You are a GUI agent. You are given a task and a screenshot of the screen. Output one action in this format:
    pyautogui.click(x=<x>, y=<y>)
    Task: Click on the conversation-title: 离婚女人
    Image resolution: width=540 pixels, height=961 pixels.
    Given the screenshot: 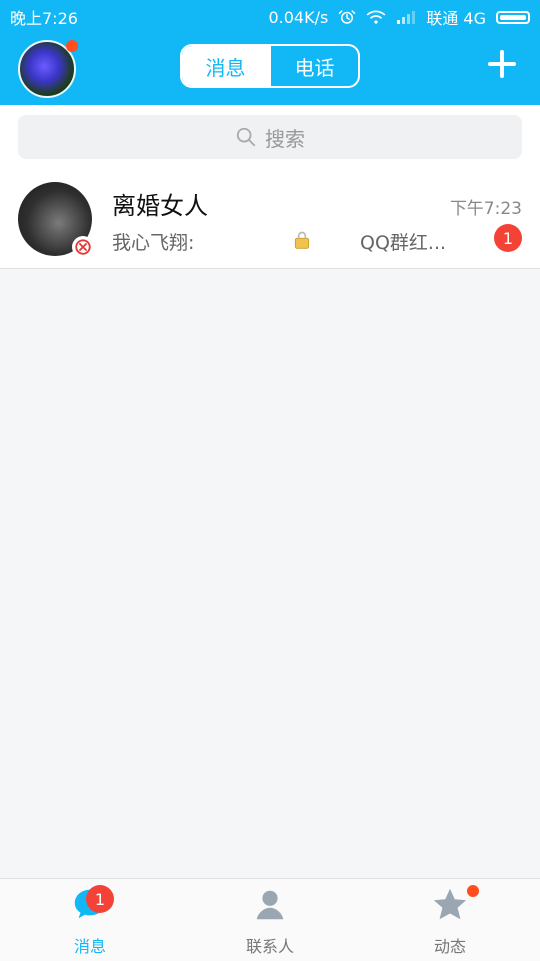 What is the action you would take?
    pyautogui.click(x=160, y=206)
    